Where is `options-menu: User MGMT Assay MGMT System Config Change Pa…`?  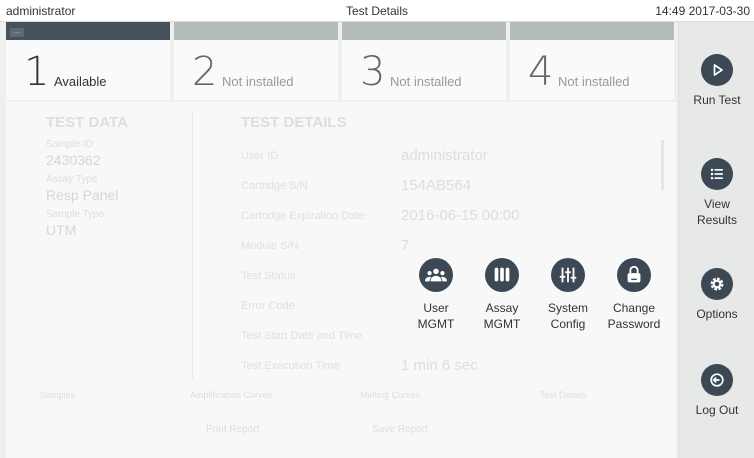
options-menu: User MGMT Assay MGMT System Config Change Pa… is located at coordinates (534, 313).